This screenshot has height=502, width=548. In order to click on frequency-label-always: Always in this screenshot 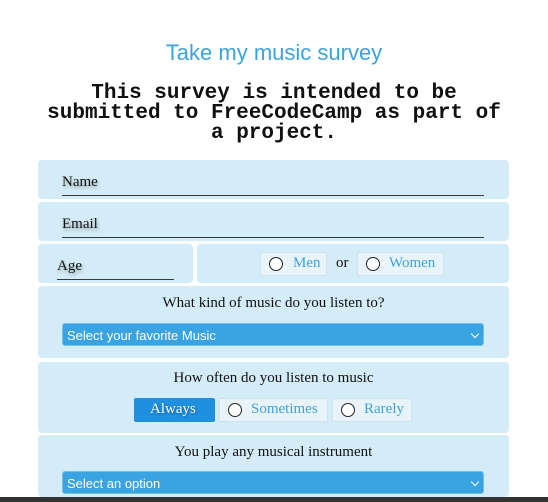, I will do `click(173, 409)`.